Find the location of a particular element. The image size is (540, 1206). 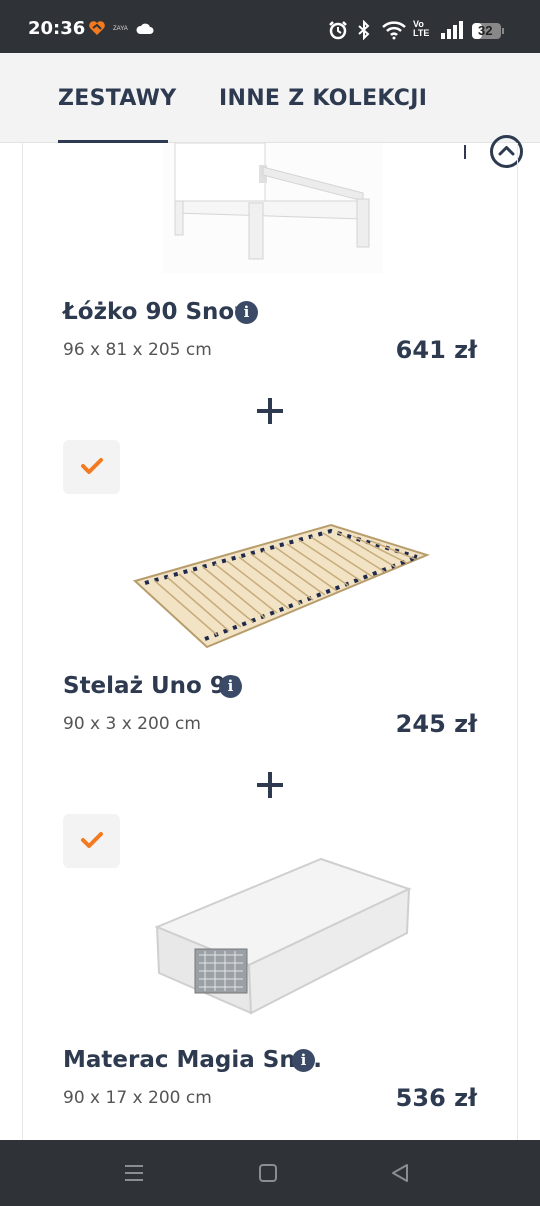

back-triangle-icon is located at coordinates (400, 1175).